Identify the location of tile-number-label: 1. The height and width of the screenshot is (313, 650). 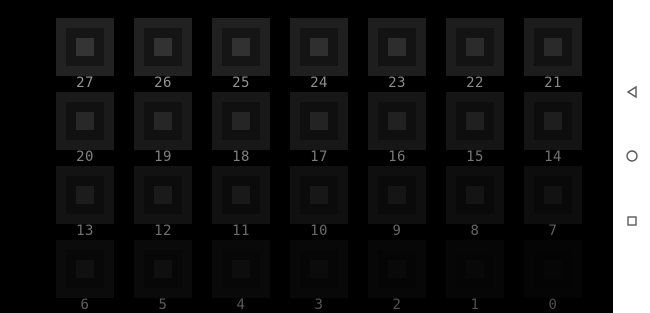
(475, 305).